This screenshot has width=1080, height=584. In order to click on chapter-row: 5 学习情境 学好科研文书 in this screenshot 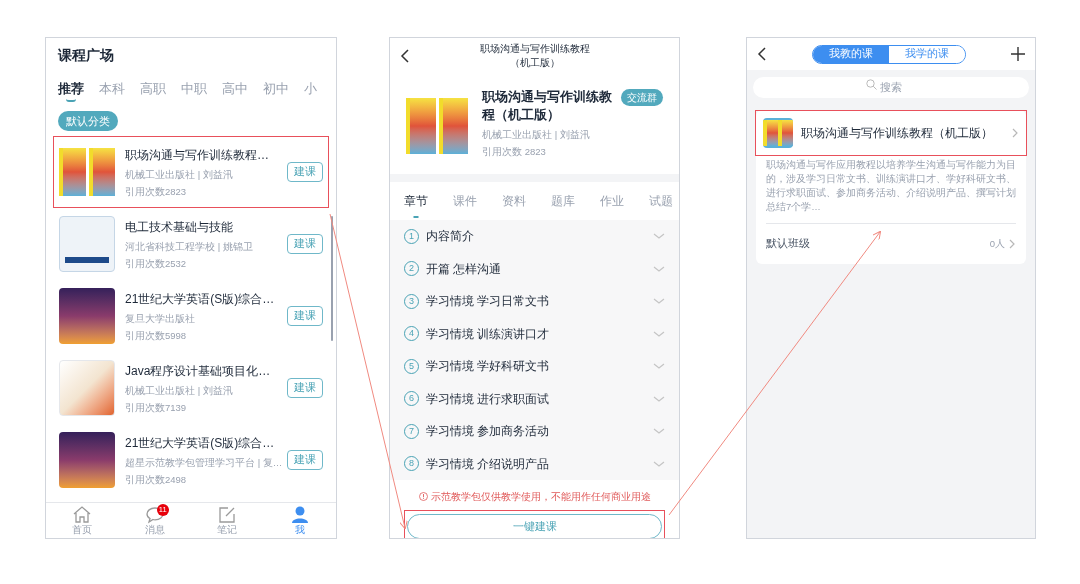, I will do `click(534, 366)`.